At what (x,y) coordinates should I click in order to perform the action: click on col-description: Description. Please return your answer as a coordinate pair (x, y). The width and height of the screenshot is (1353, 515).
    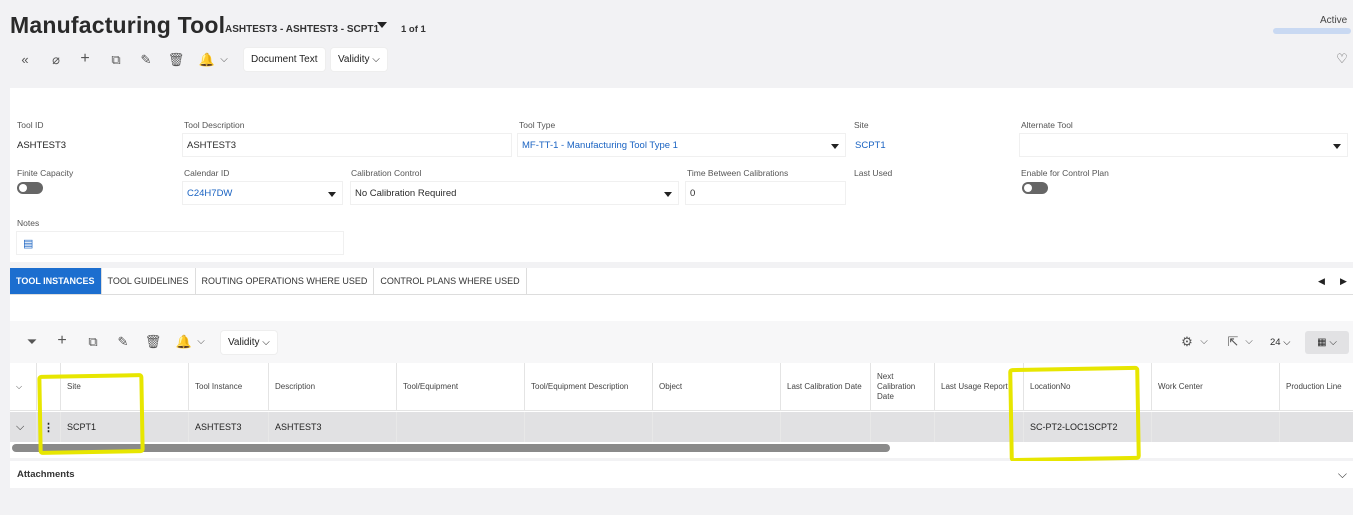
    Looking at the image, I should click on (333, 387).